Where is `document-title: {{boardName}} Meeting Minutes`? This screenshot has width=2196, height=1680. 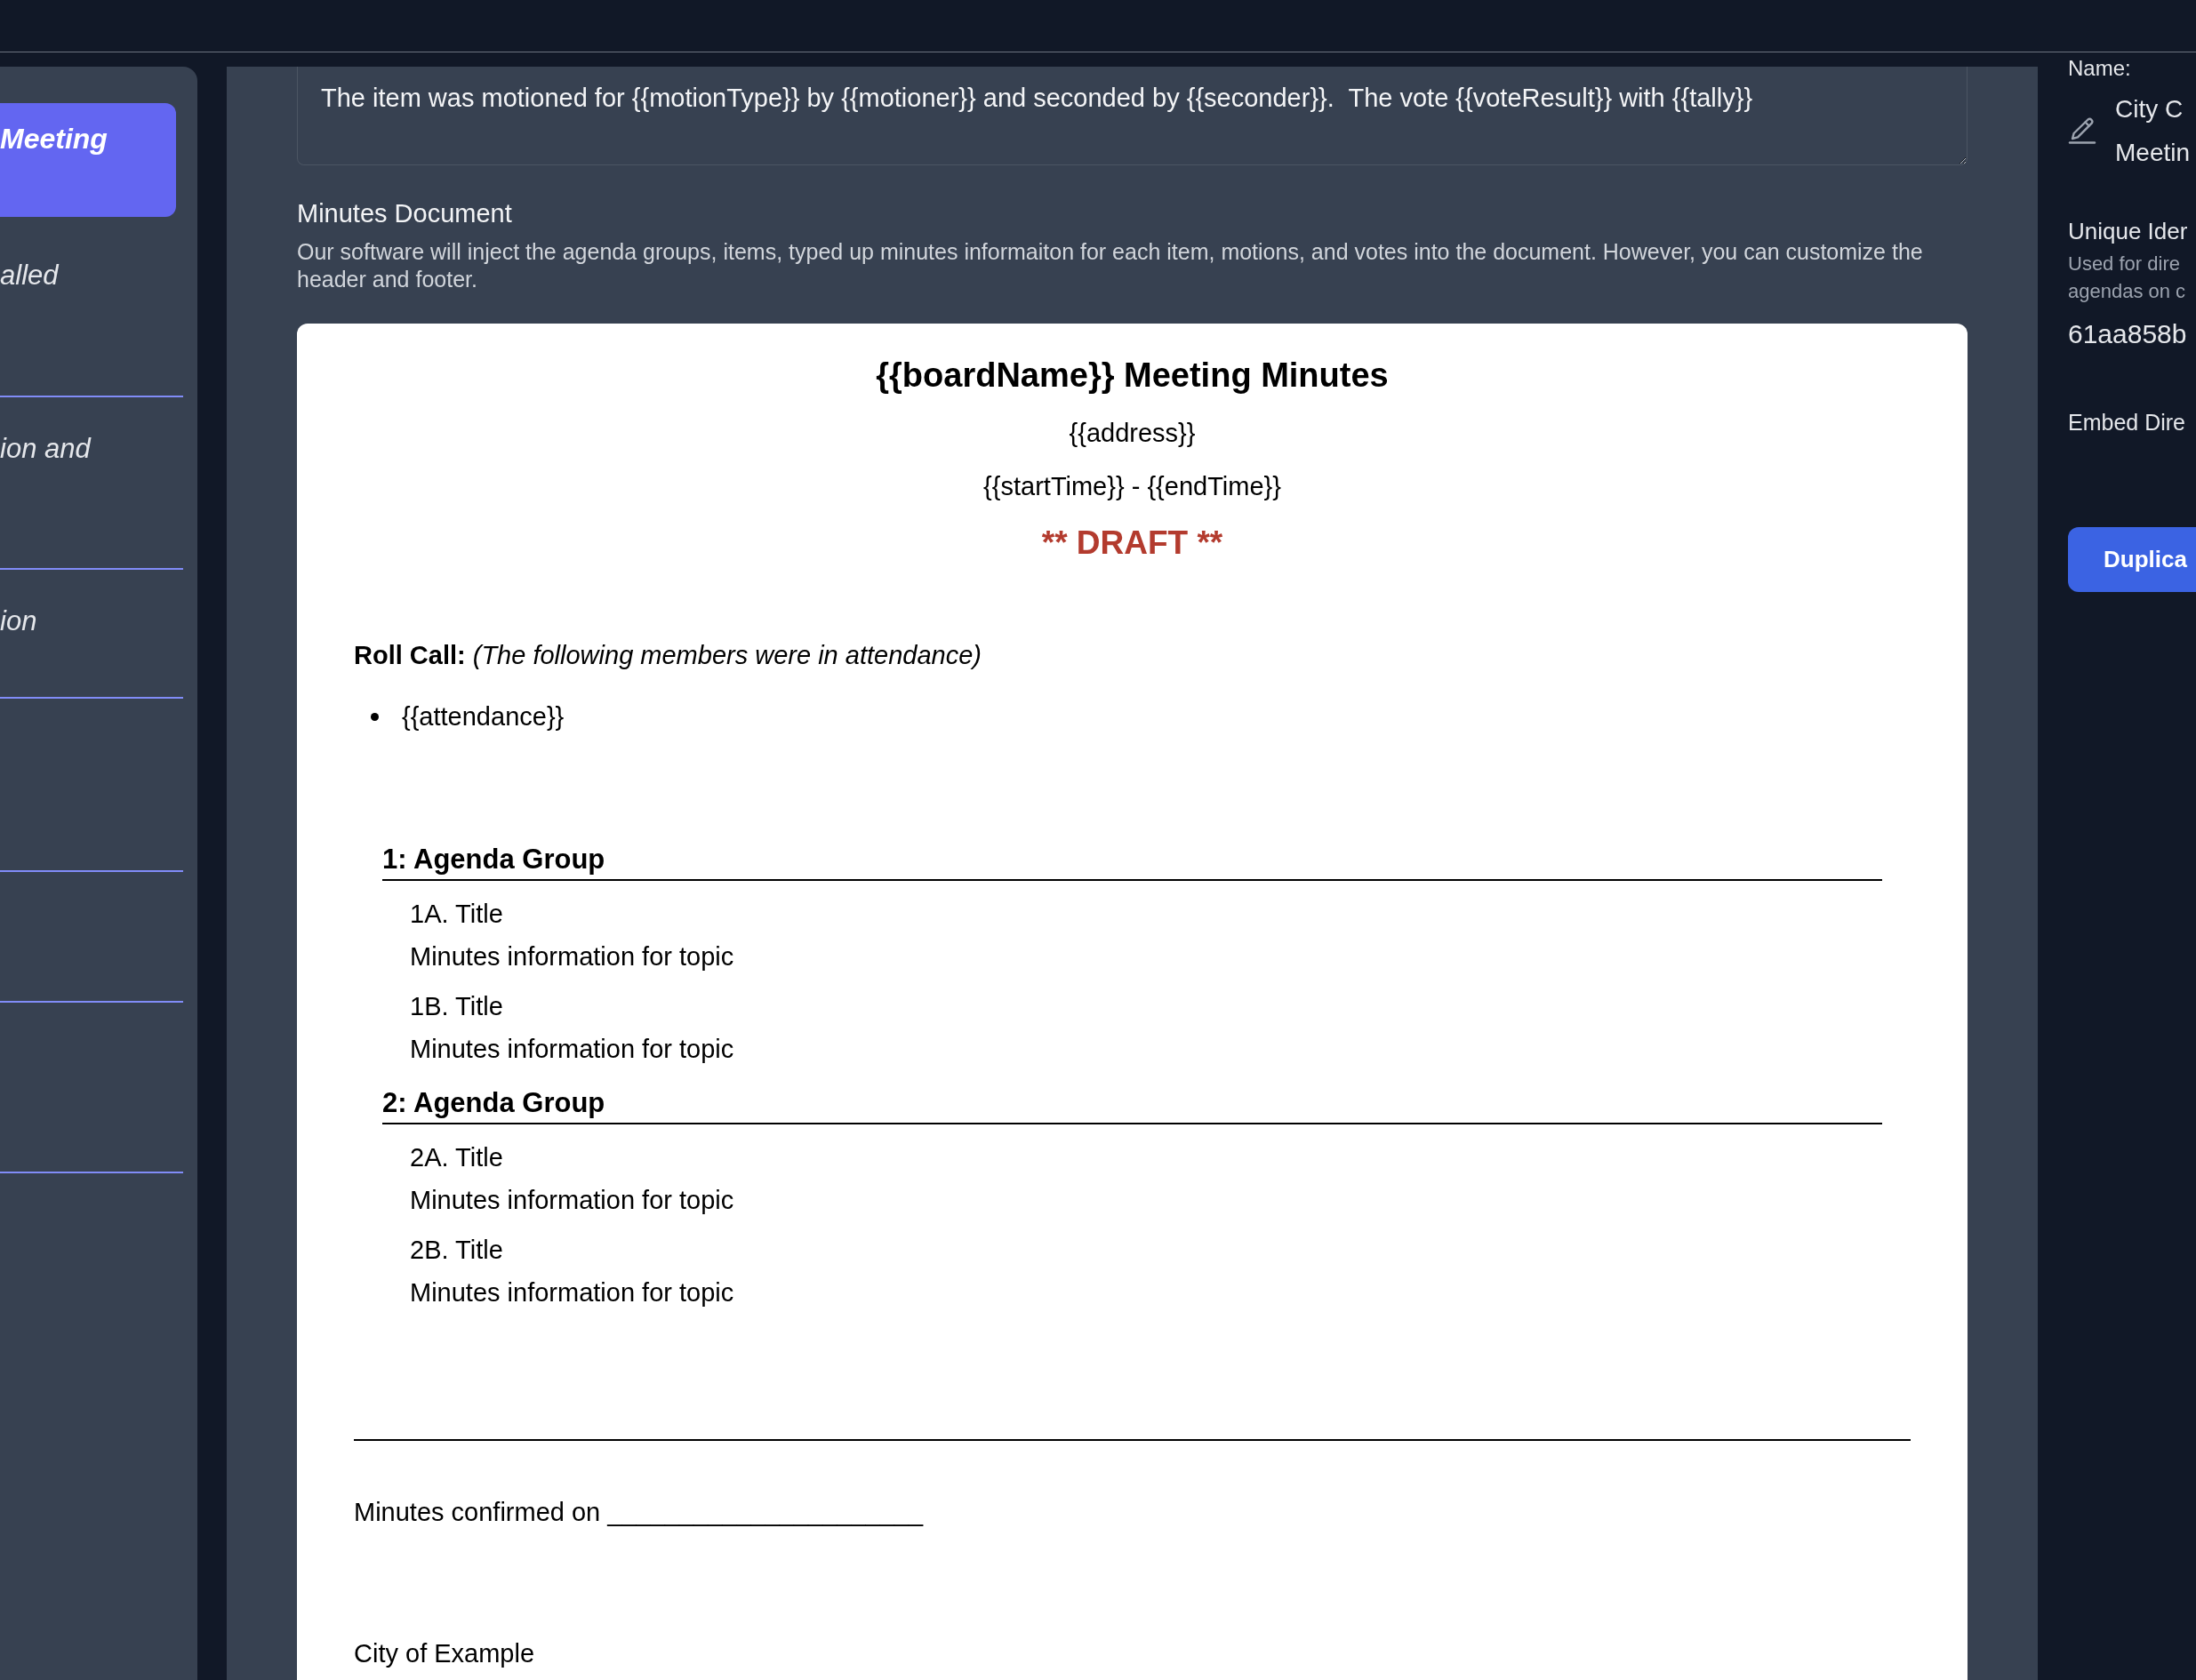 document-title: {{boardName}} Meeting Minutes is located at coordinates (1132, 376).